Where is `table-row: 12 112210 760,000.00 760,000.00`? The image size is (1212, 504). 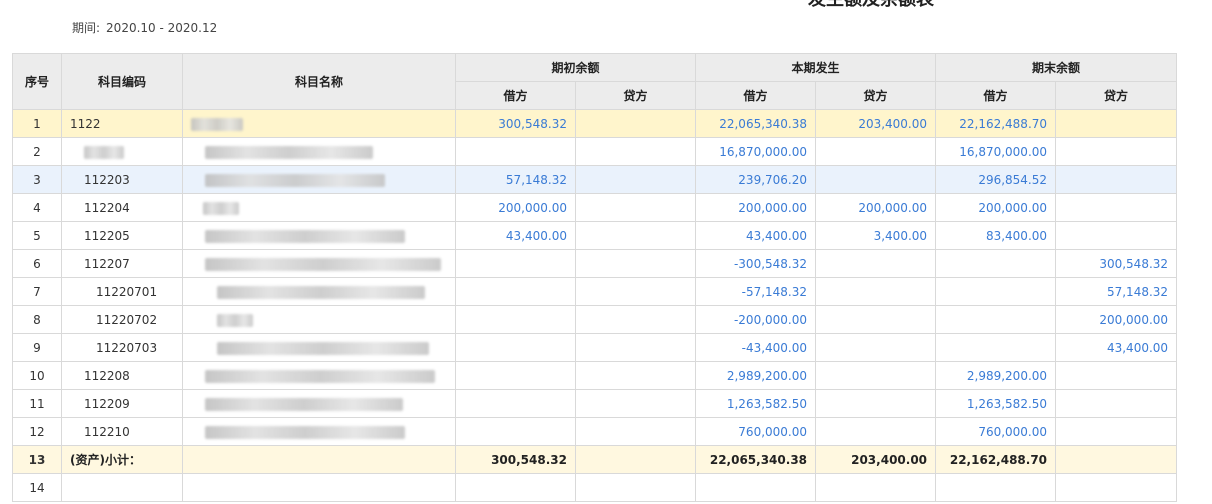 table-row: 12 112210 760,000.00 760,000.00 is located at coordinates (595, 431).